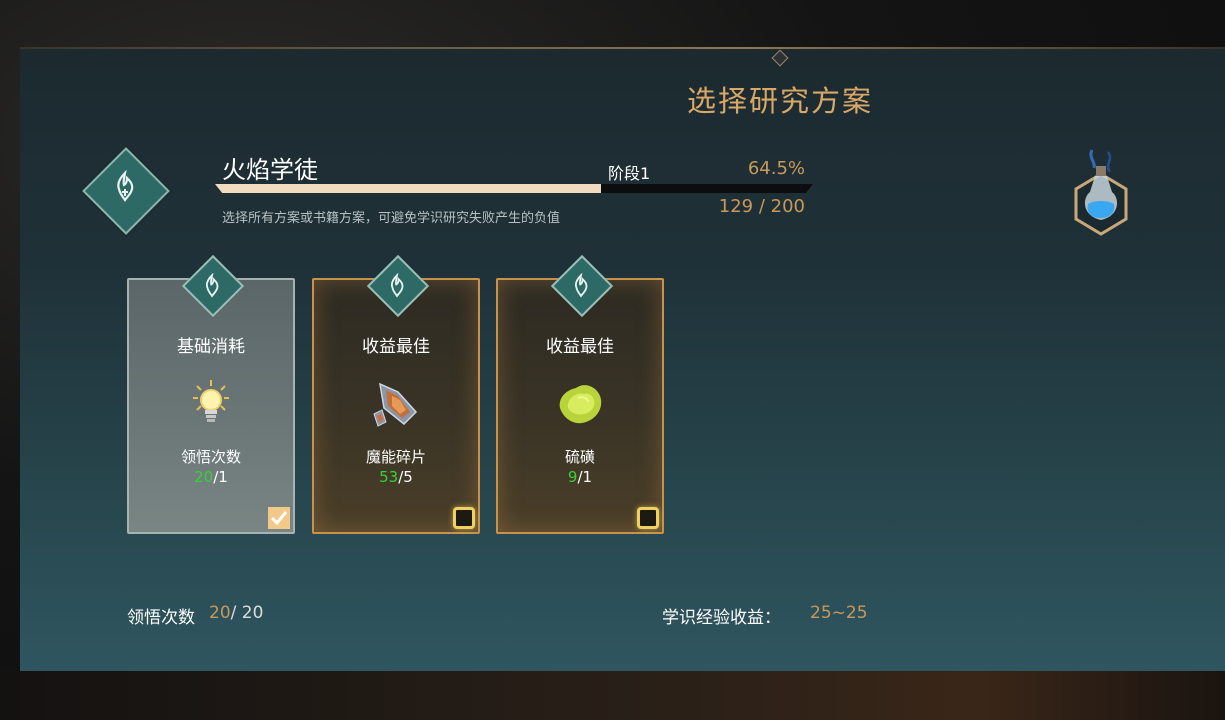 This screenshot has height=720, width=1225. I want to click on blue-potion-icon, so click(1101, 192).